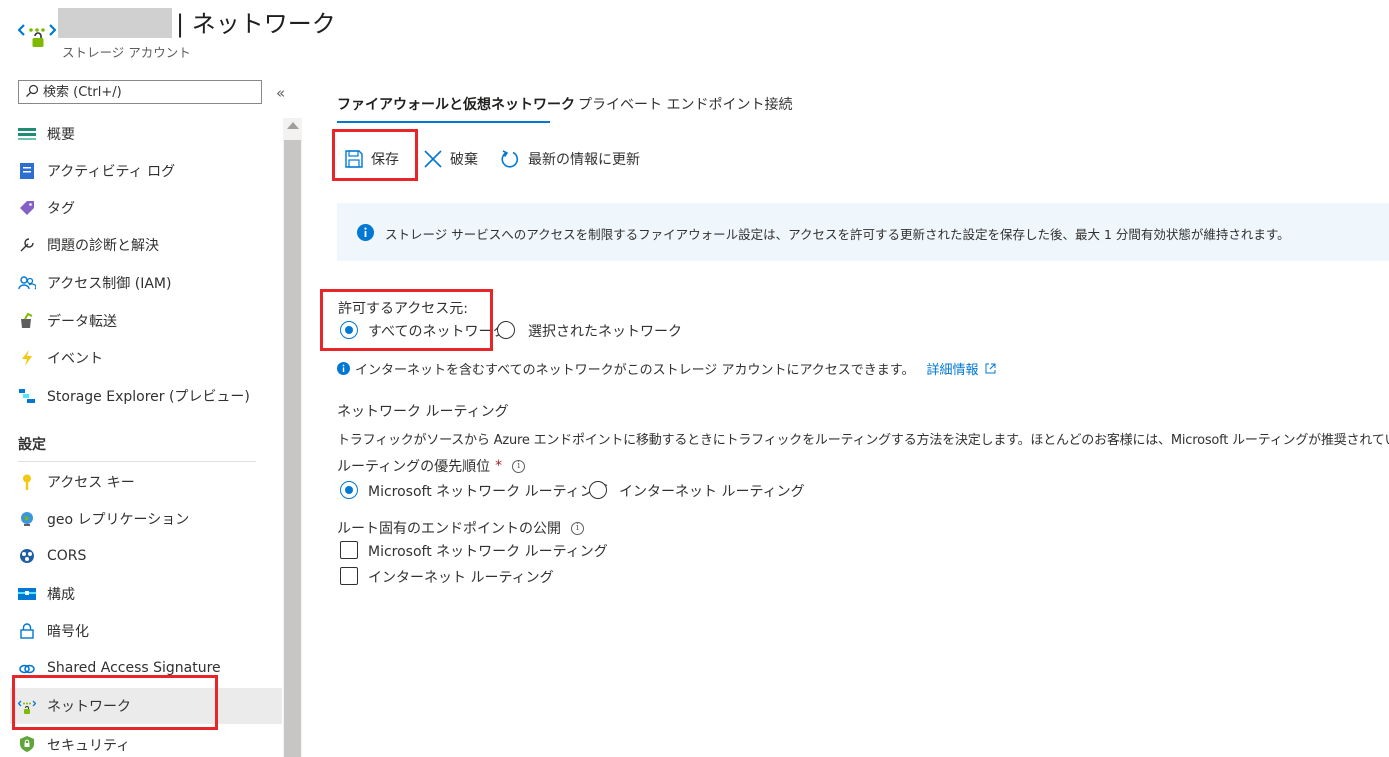 This screenshot has width=1389, height=757. Describe the element at coordinates (146, 208) in the screenshot. I see `sidebar-item-tags: タグ` at that location.